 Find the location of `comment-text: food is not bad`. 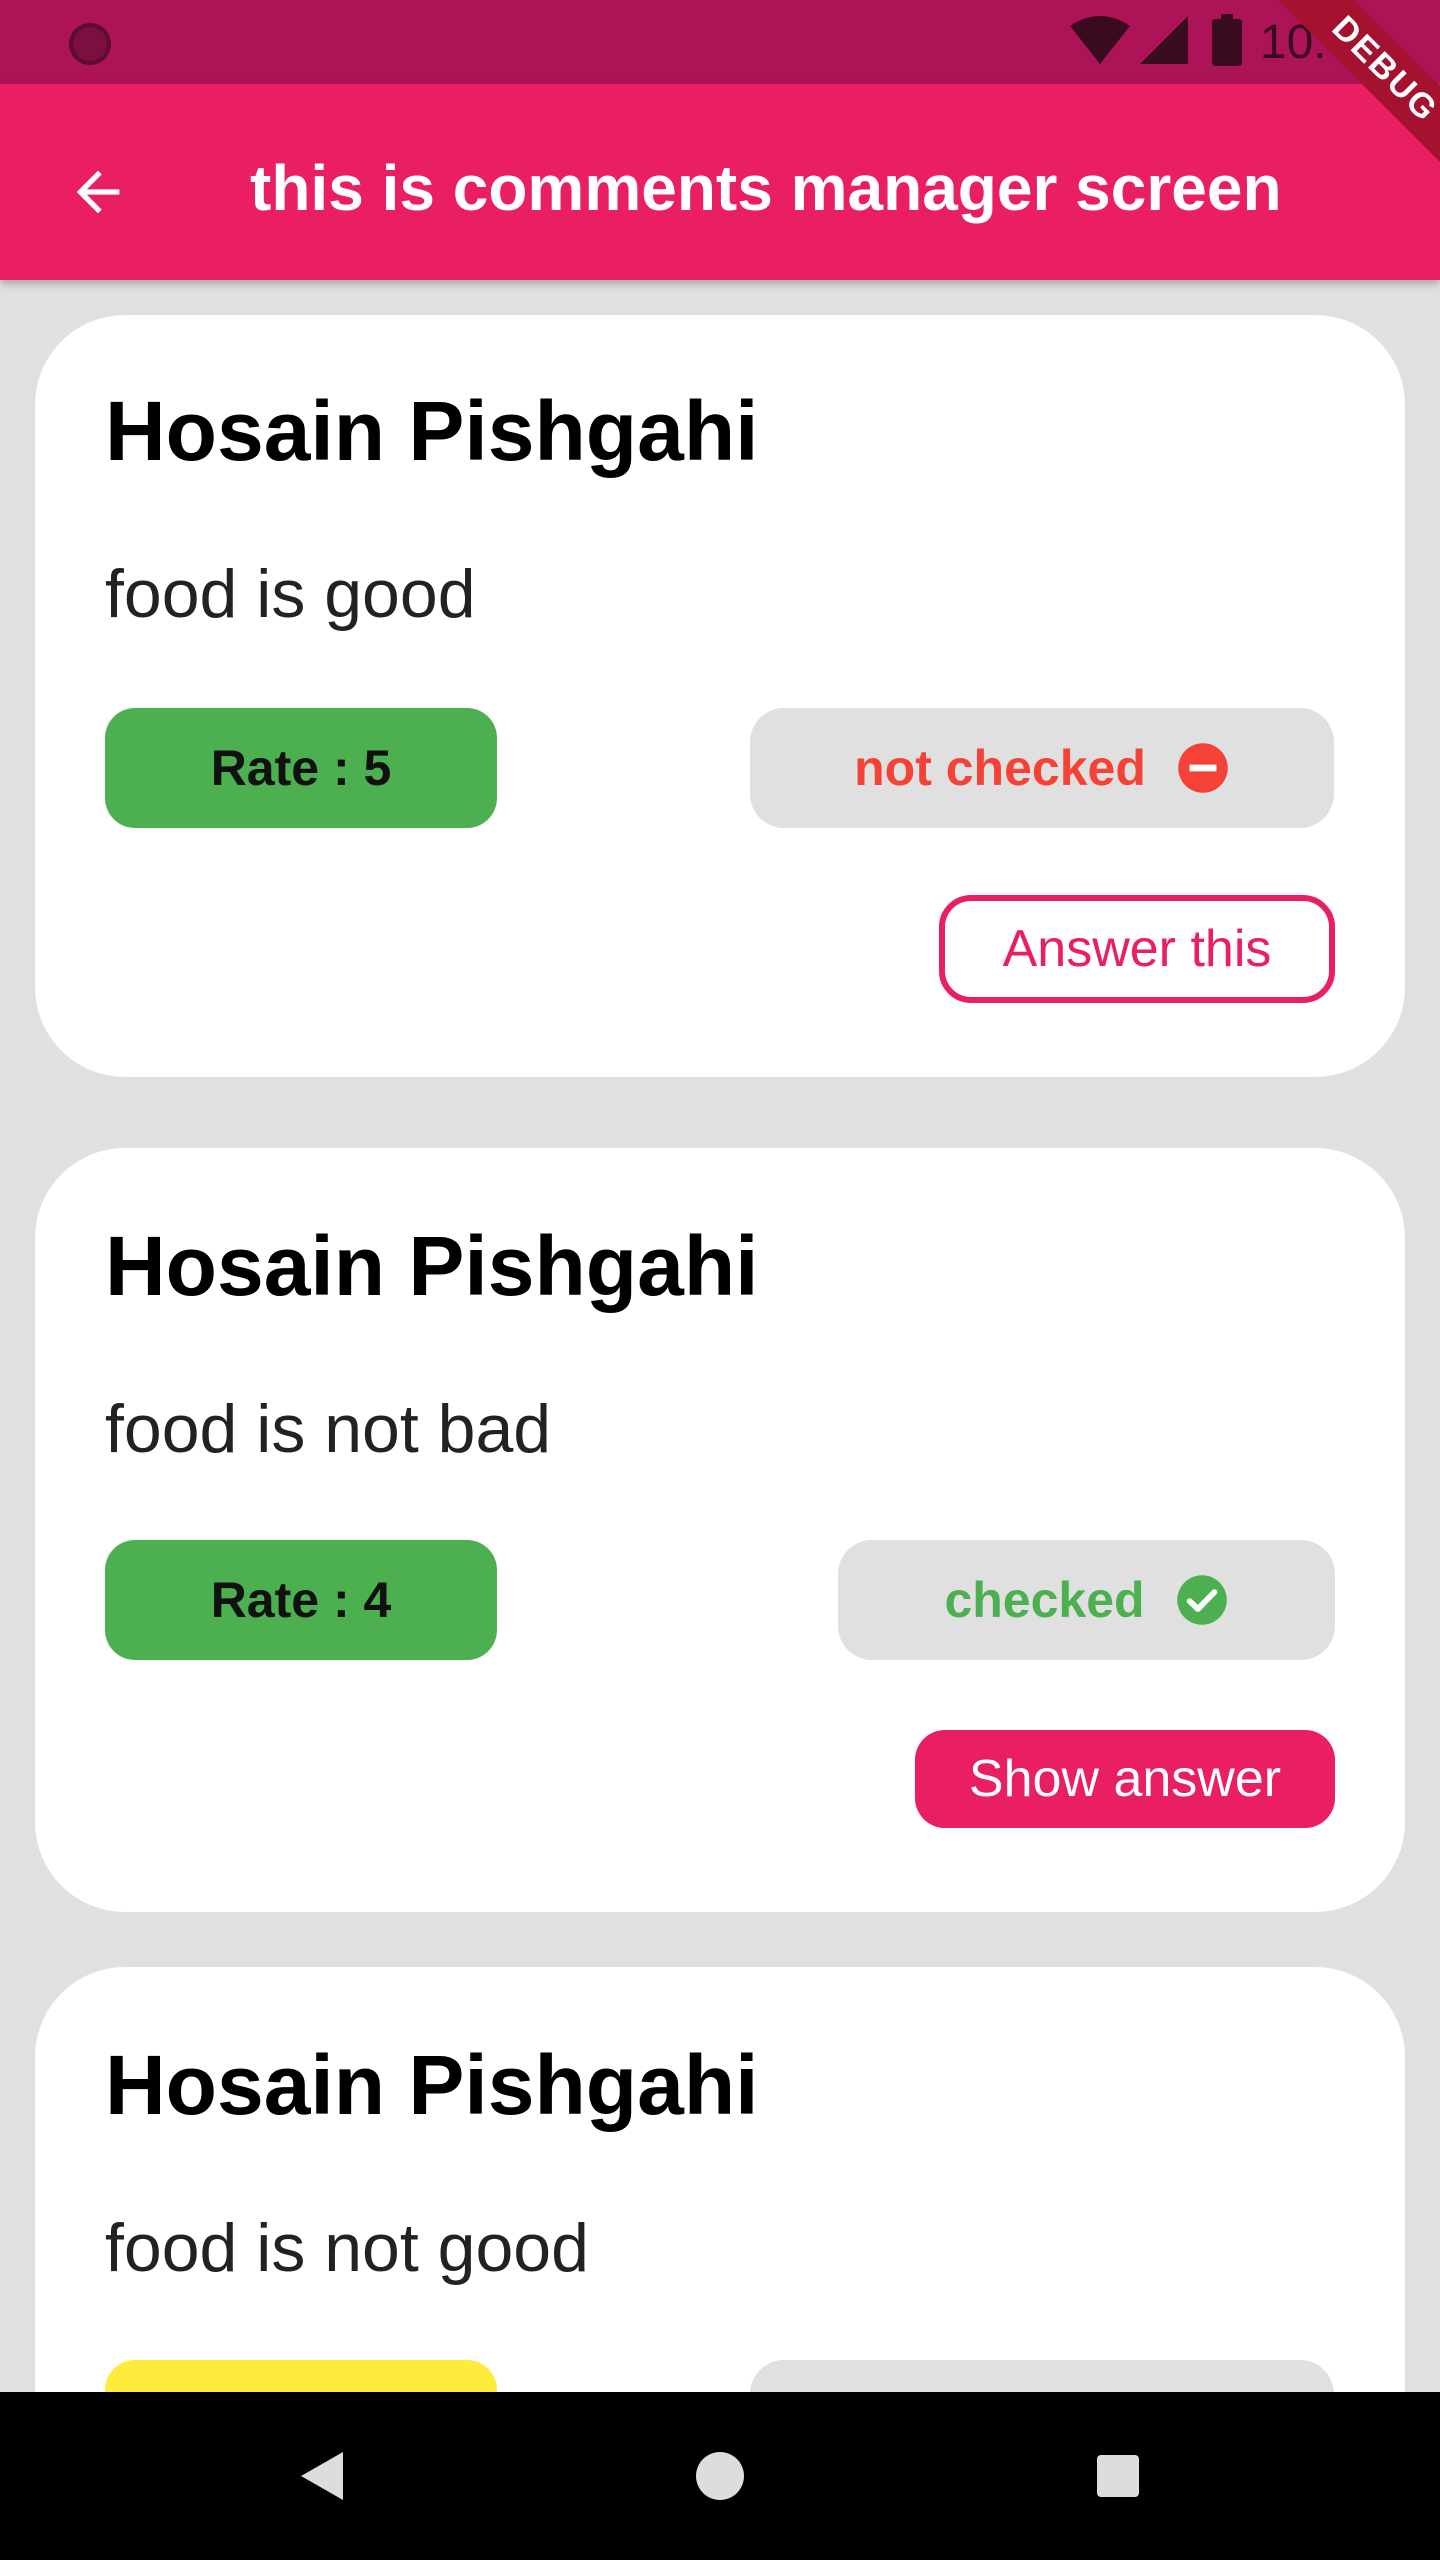

comment-text: food is not bad is located at coordinates (328, 1429).